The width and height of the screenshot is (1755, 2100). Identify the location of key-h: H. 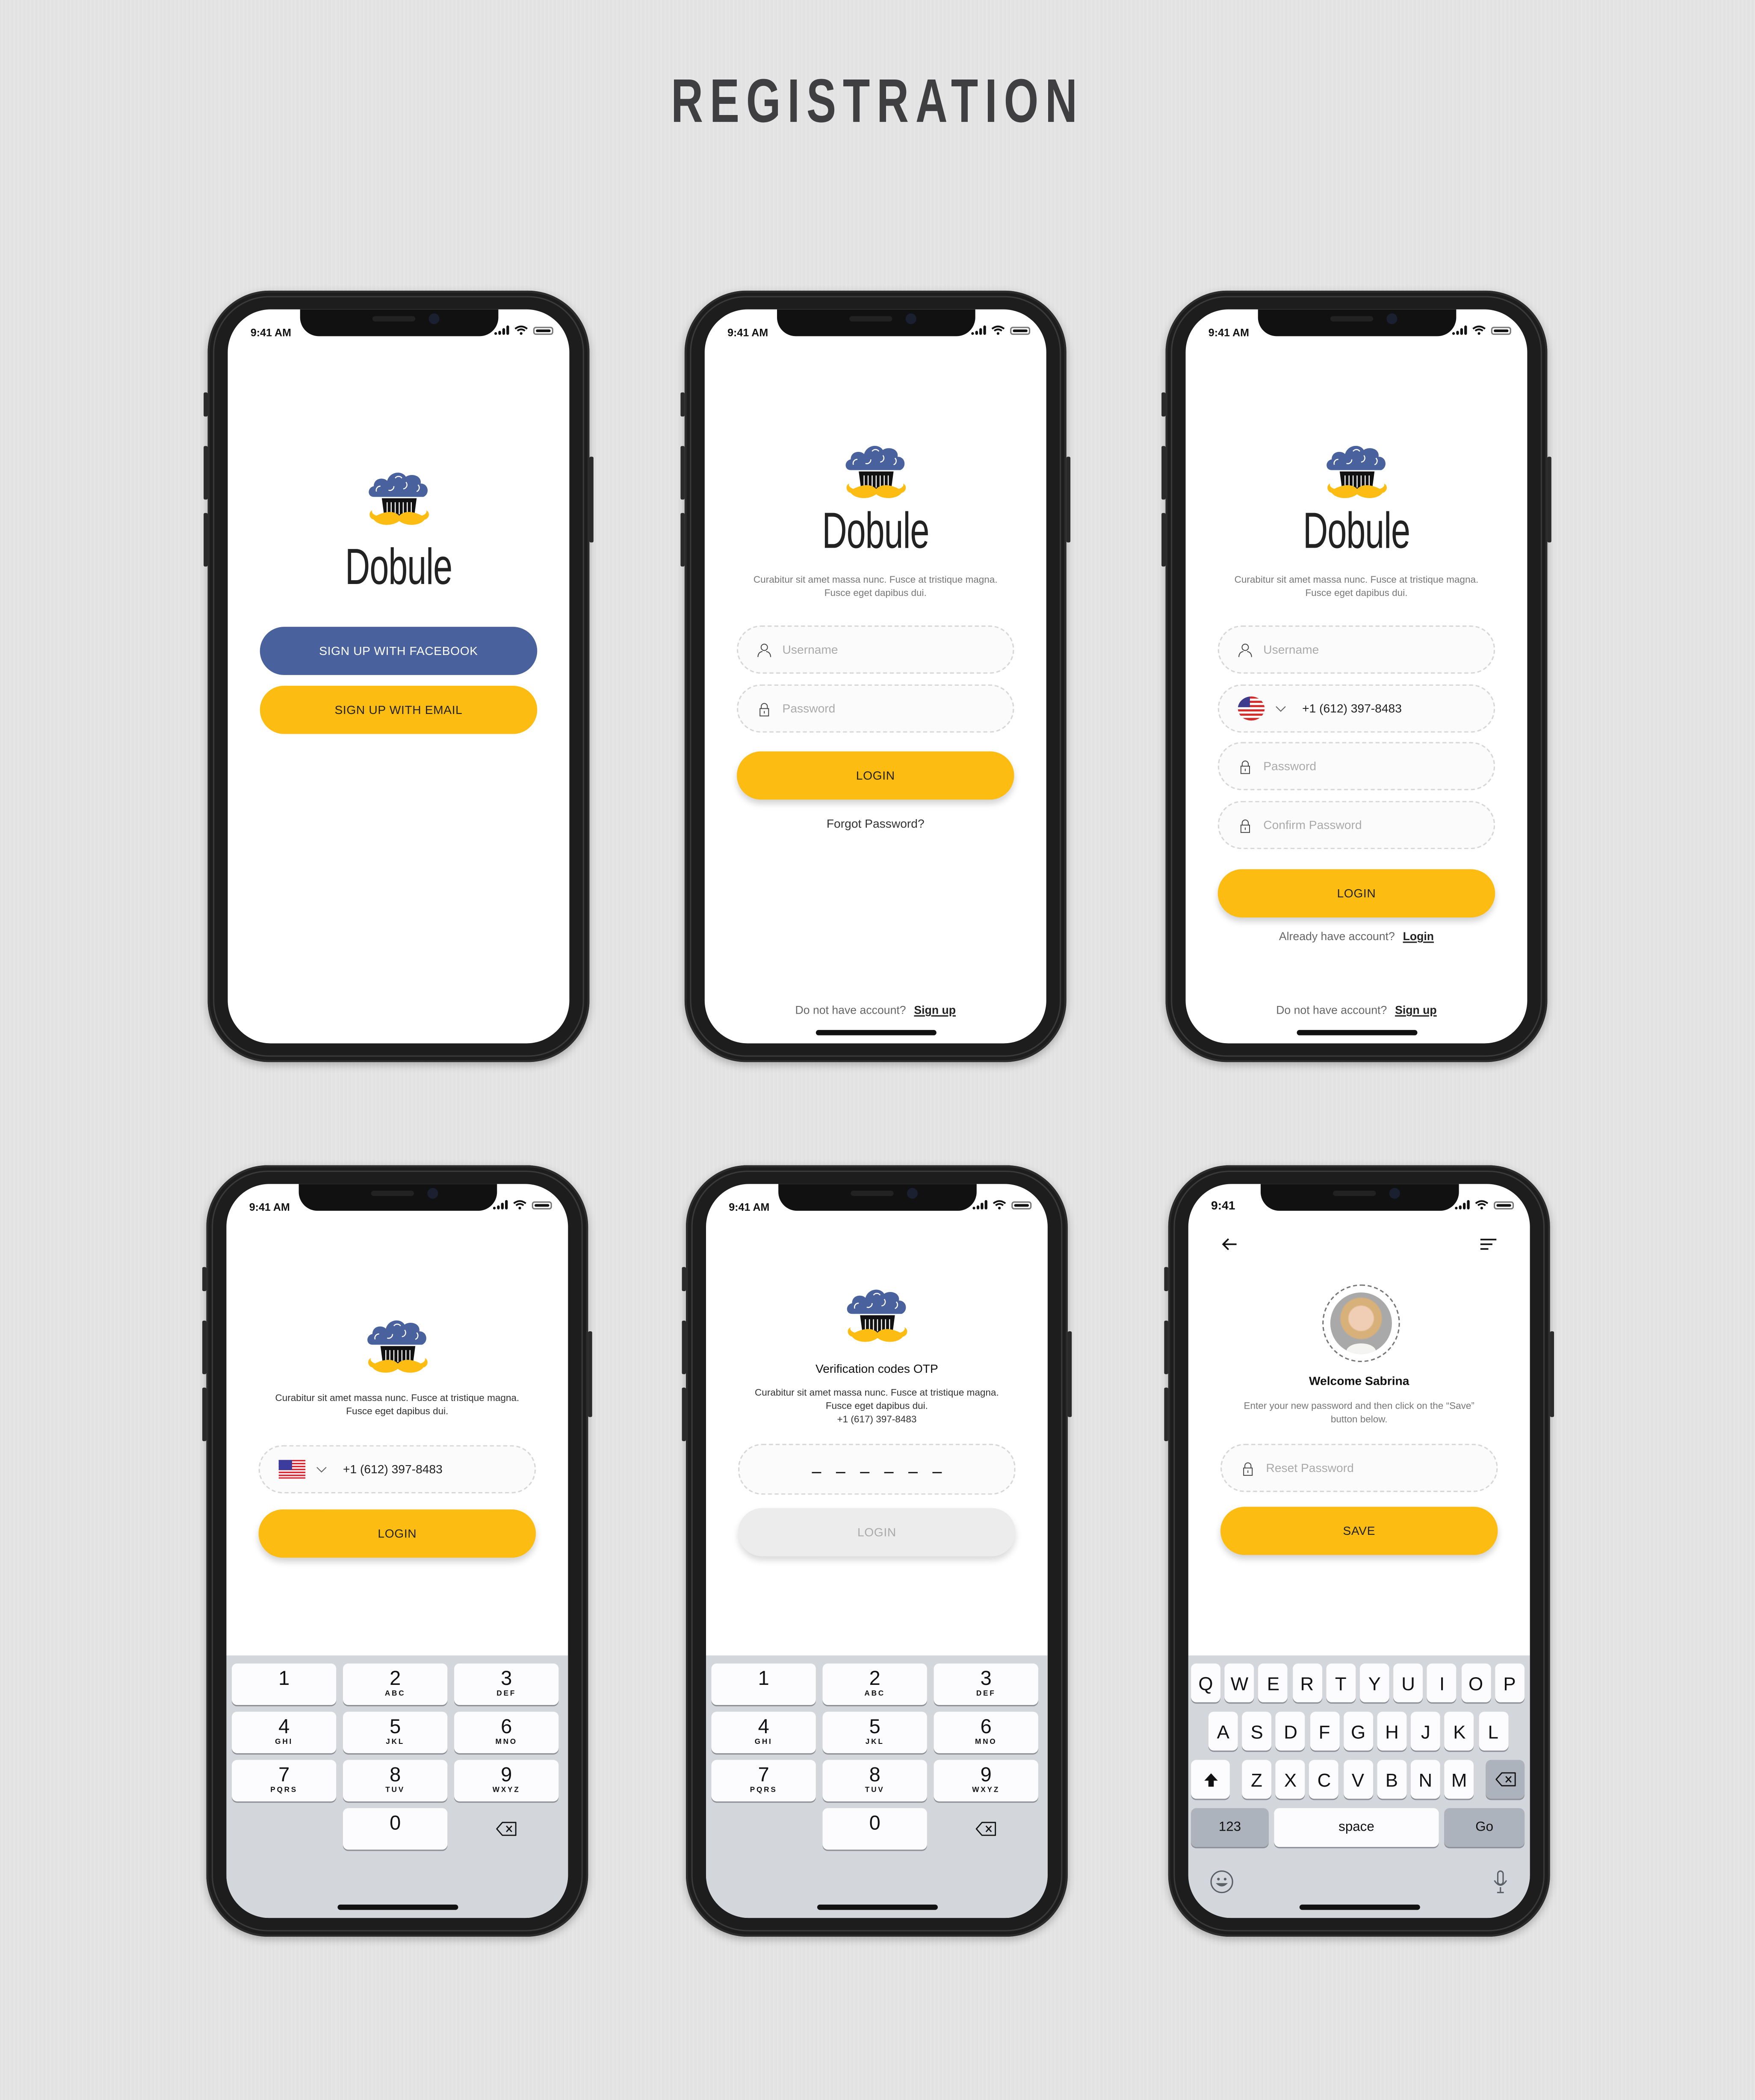
(1392, 1731).